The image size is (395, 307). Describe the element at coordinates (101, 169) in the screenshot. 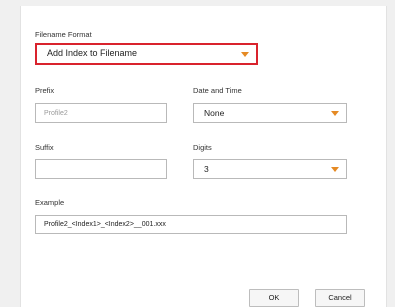

I see `suffix-input` at that location.